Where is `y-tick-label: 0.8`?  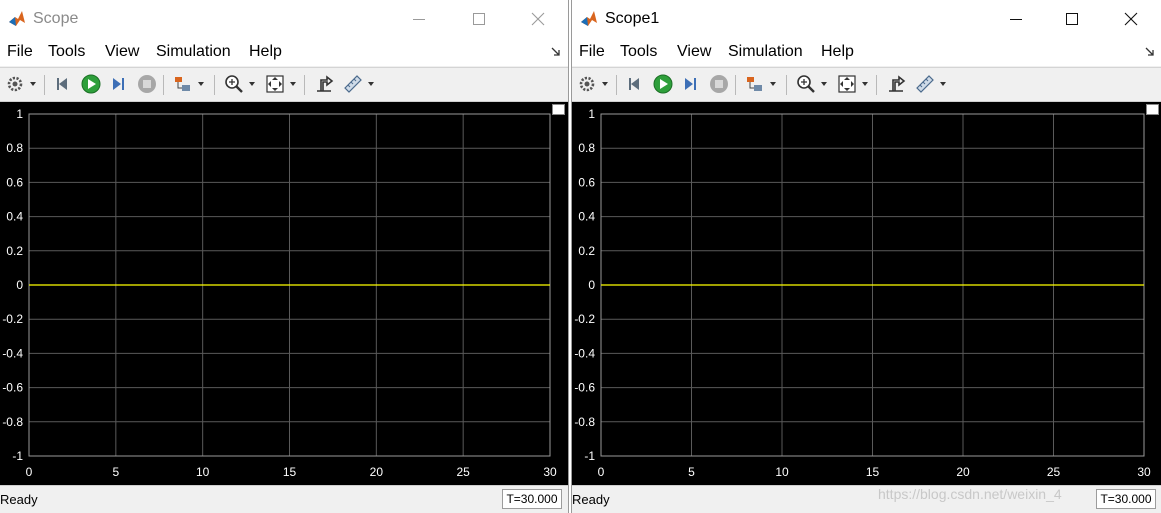 y-tick-label: 0.8 is located at coordinates (586, 148).